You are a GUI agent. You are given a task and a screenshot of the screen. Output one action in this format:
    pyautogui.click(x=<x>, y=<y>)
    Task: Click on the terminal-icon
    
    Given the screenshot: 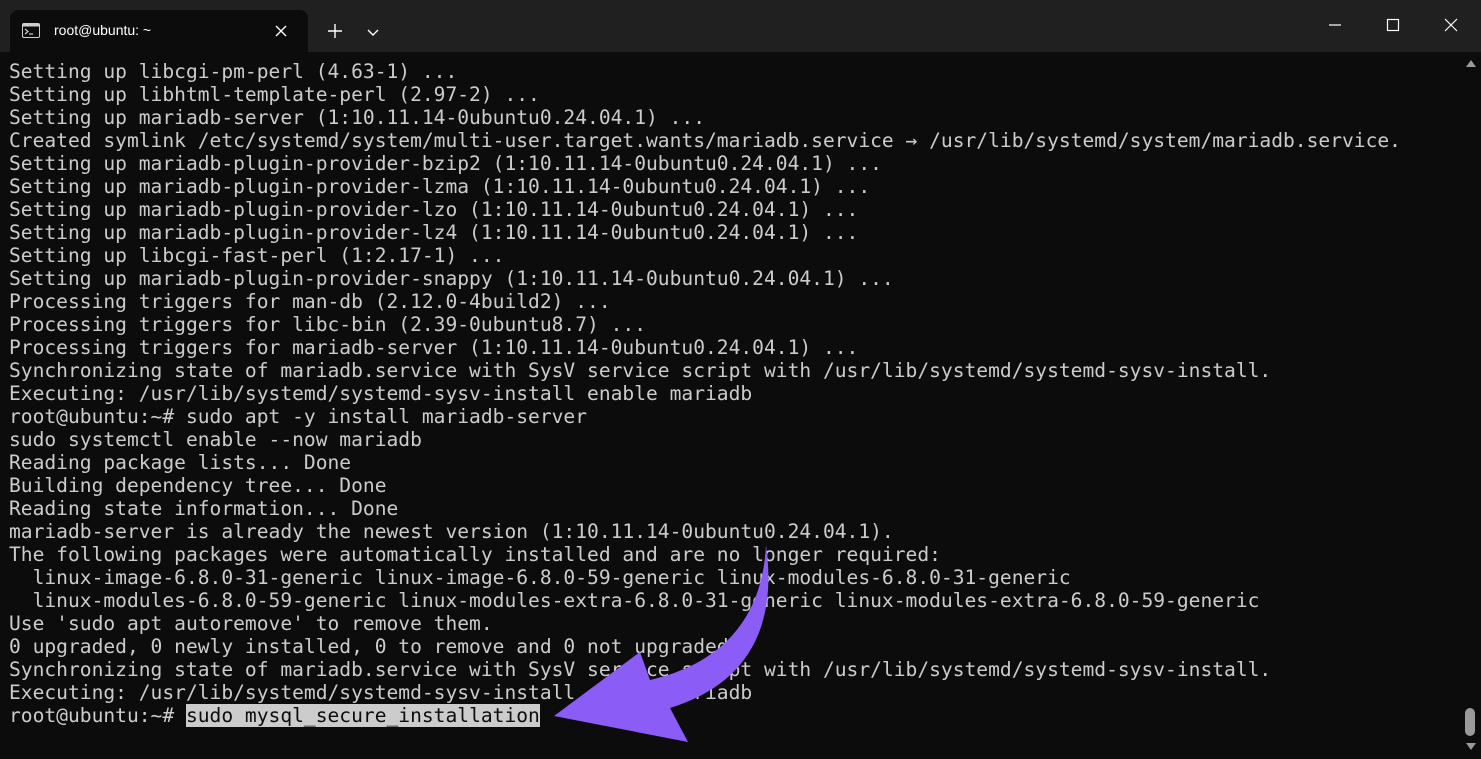 What is the action you would take?
    pyautogui.click(x=31, y=30)
    